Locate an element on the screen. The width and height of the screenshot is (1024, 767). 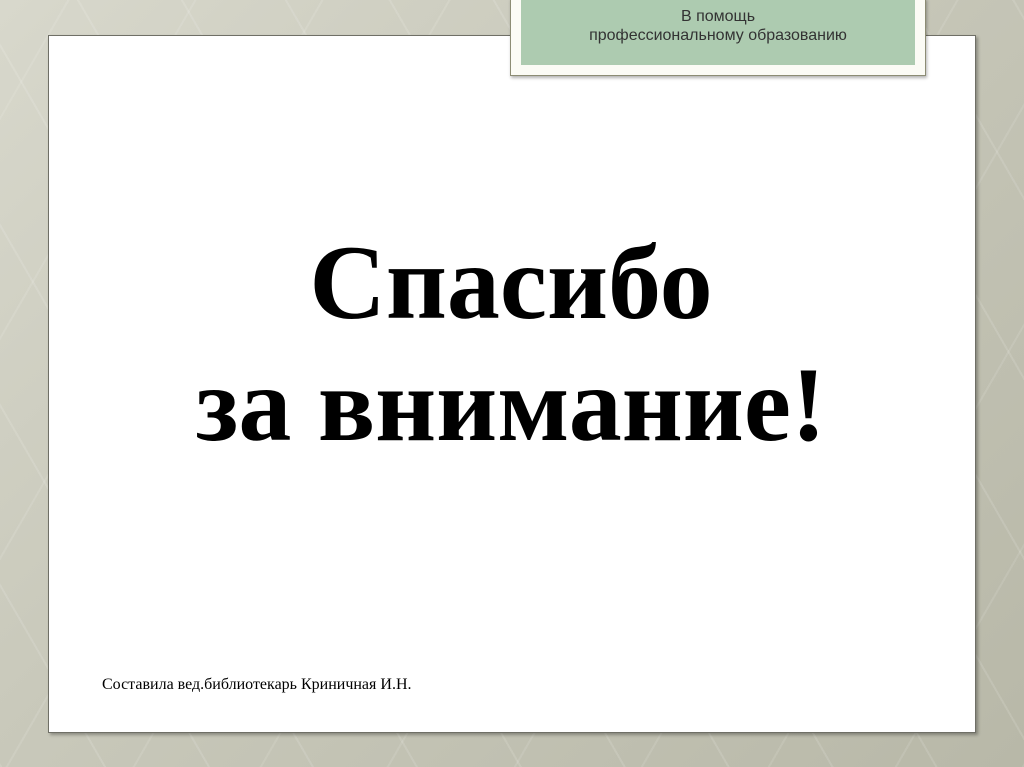
header-tag: В помощь профессиональному образованию is located at coordinates (718, 38).